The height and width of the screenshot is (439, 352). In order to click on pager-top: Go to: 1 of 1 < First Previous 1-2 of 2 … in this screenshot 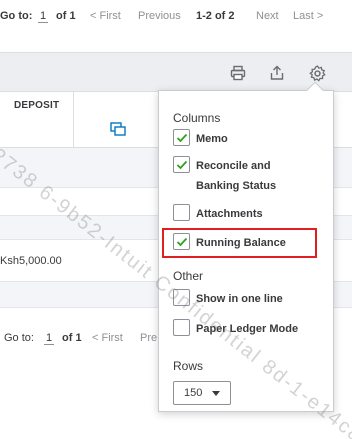, I will do `click(176, 18)`.